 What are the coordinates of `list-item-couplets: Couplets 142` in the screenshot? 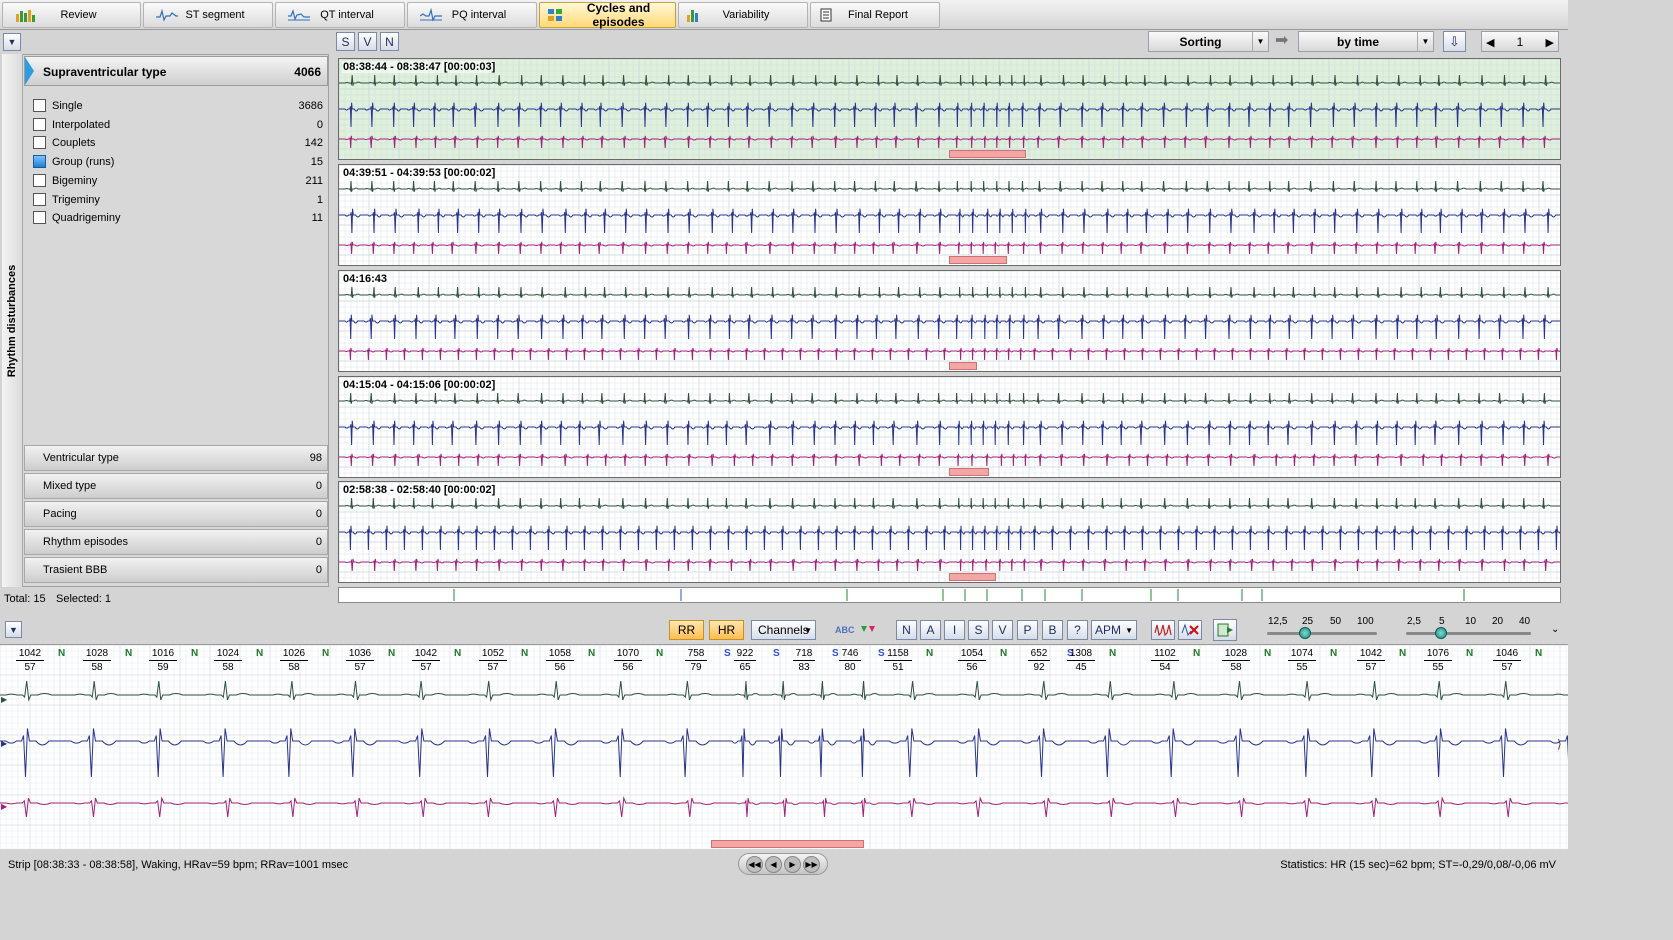 It's located at (178, 142).